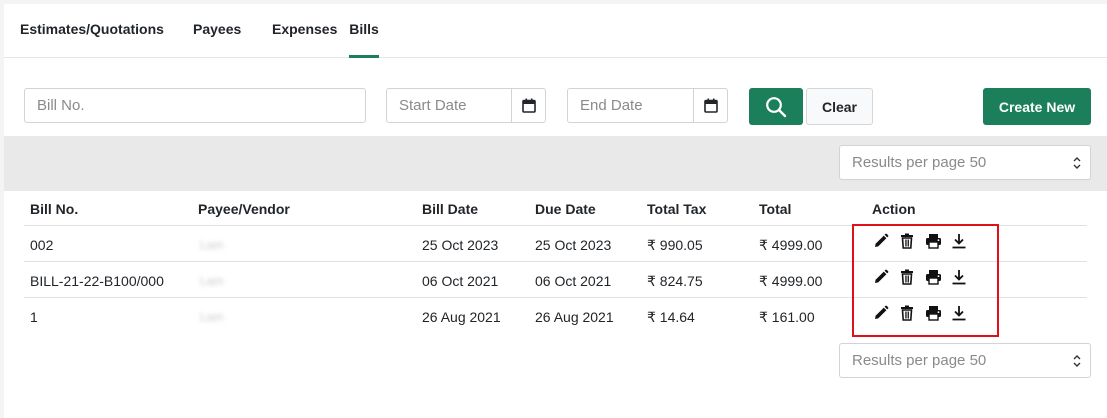 This screenshot has width=1107, height=418. I want to click on cell-bill-date: 06 Oct 2021, so click(460, 281).